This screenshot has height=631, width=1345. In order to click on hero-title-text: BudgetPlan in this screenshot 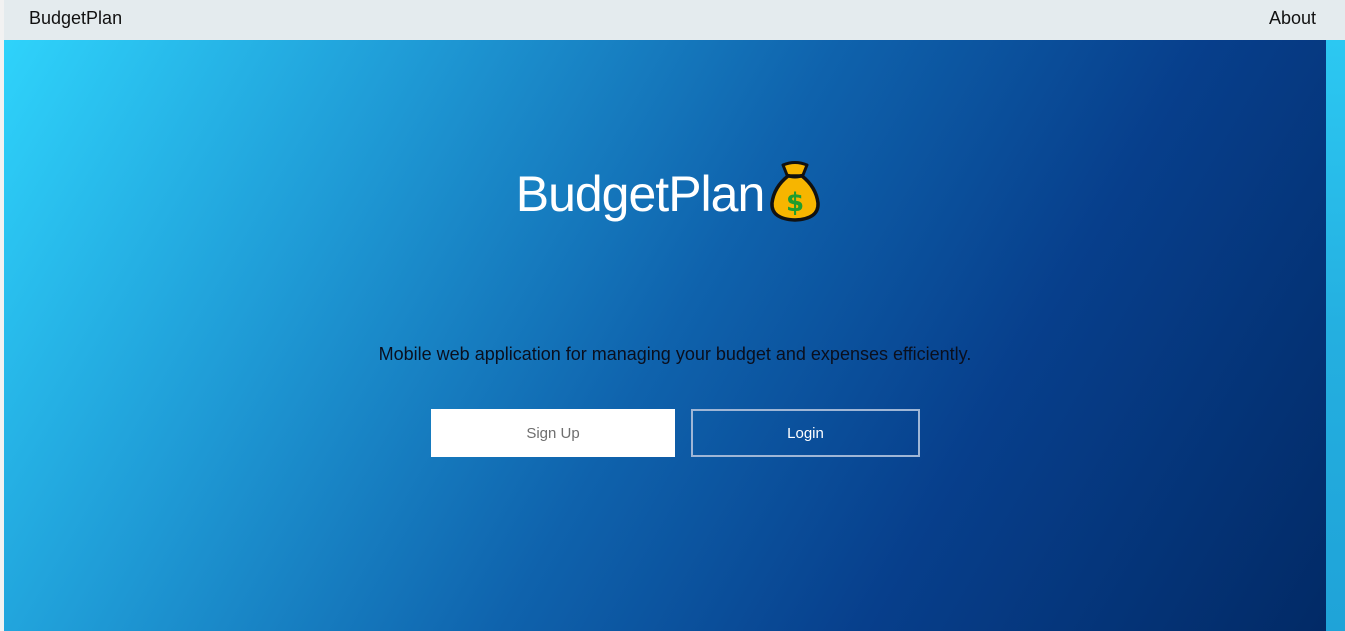, I will do `click(640, 193)`.